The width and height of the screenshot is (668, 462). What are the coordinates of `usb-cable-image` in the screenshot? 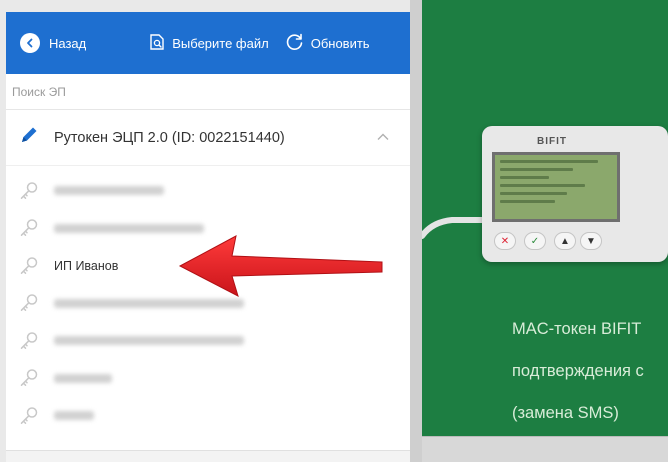 It's located at (452, 228).